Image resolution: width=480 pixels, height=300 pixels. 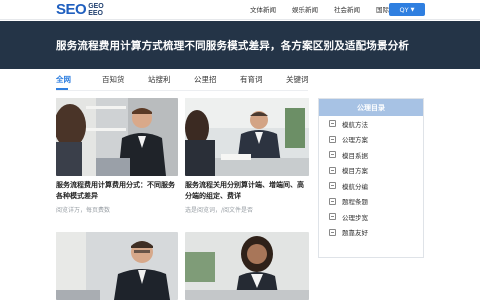 What do you see at coordinates (83, 210) in the screenshot?
I see `article-meta-1: 阅览详万，每页费数` at bounding box center [83, 210].